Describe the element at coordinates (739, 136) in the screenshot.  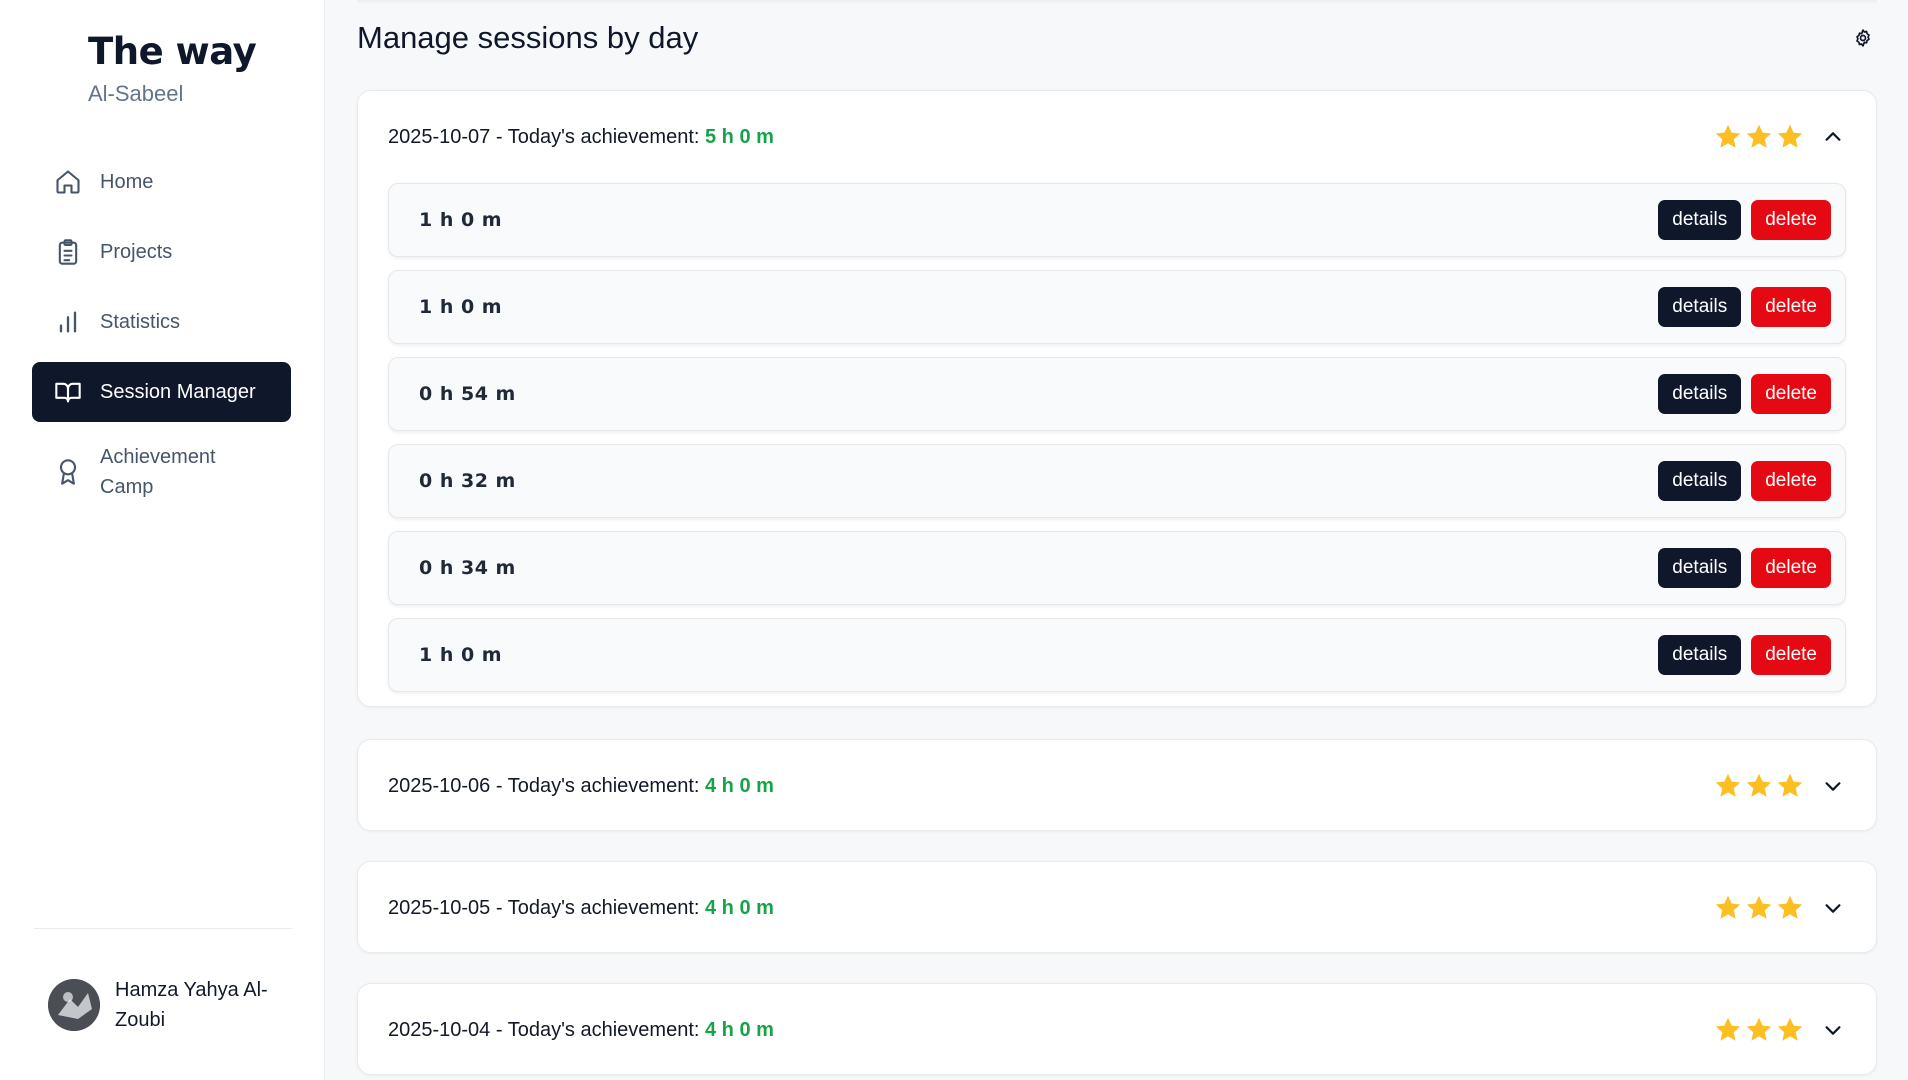
I see `achievement-value: 5 h 0 m` at that location.